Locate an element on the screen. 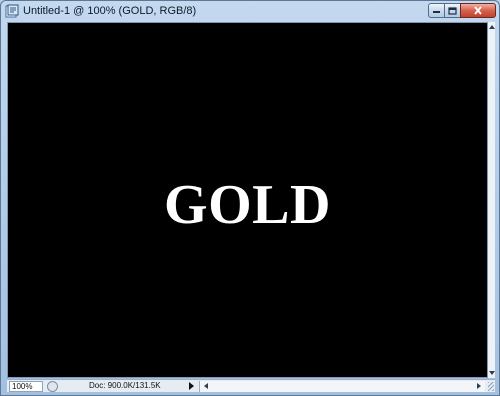 The width and height of the screenshot is (500, 396). scroll-right-arrow-icon is located at coordinates (479, 386).